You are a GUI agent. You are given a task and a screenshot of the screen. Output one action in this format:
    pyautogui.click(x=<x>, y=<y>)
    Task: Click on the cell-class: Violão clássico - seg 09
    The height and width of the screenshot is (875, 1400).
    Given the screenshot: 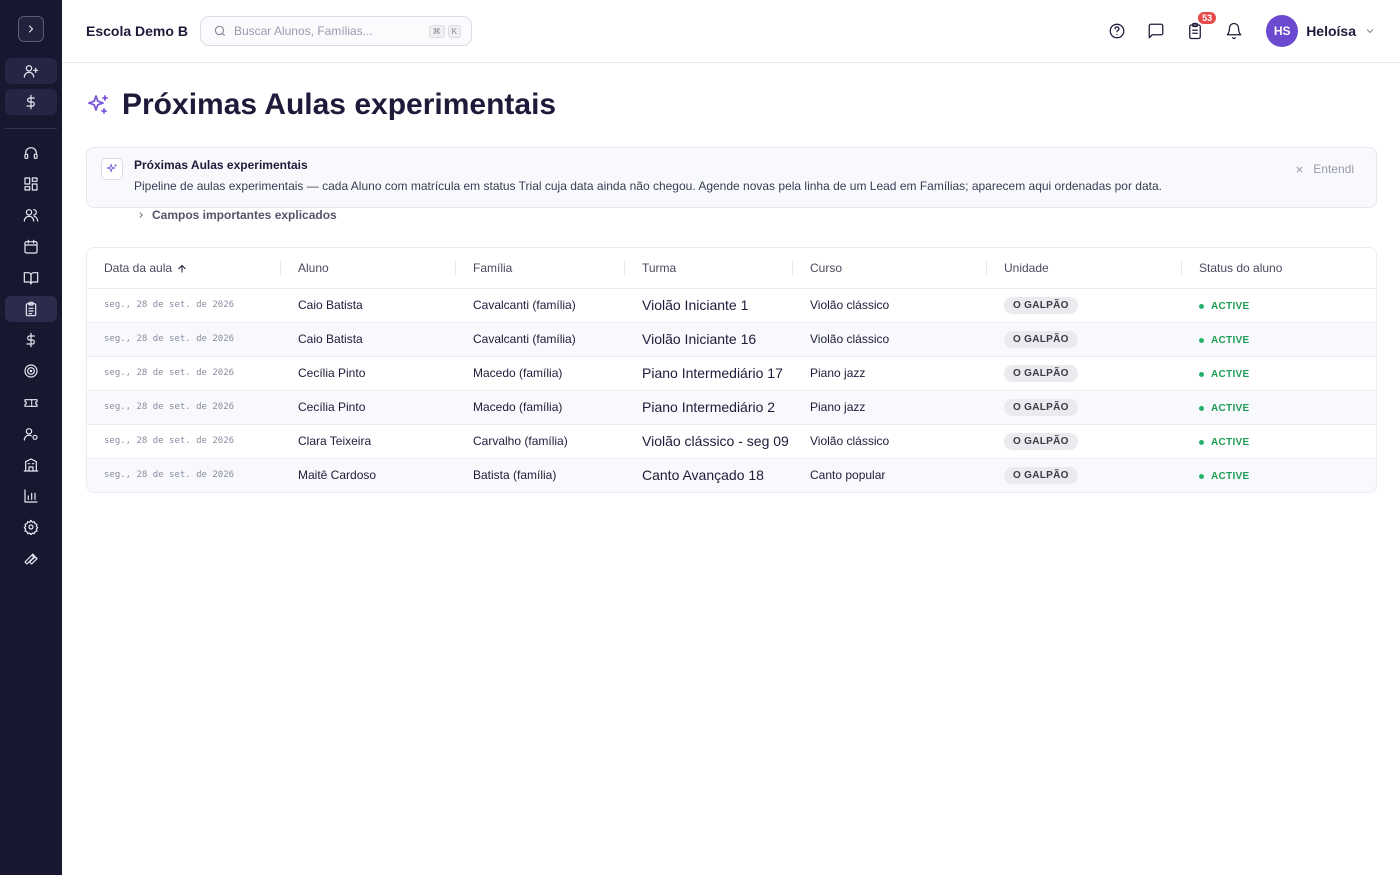 What is the action you would take?
    pyautogui.click(x=709, y=441)
    